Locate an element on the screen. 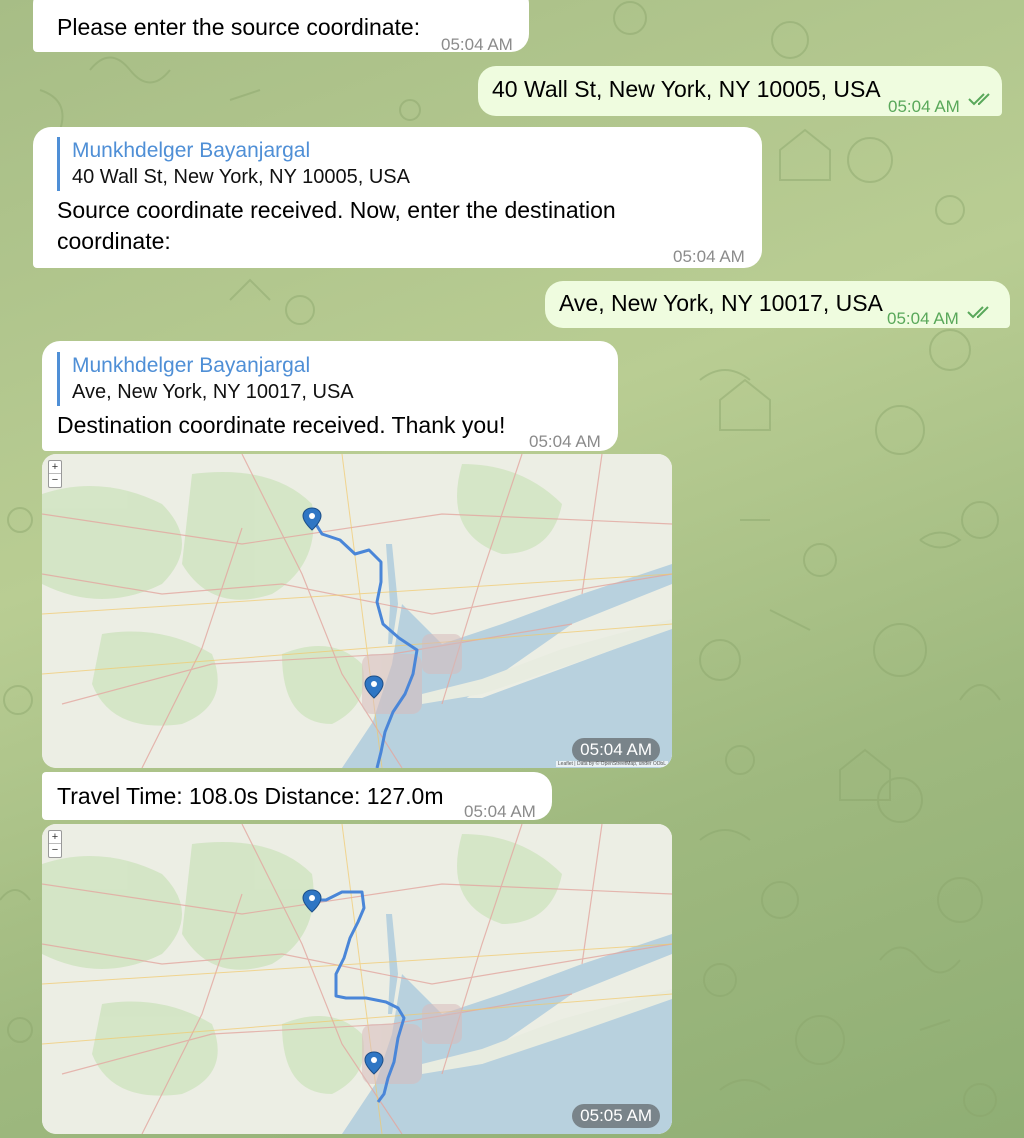 This screenshot has width=1024, height=1138. message-time: 05:05 AM is located at coordinates (616, 1116).